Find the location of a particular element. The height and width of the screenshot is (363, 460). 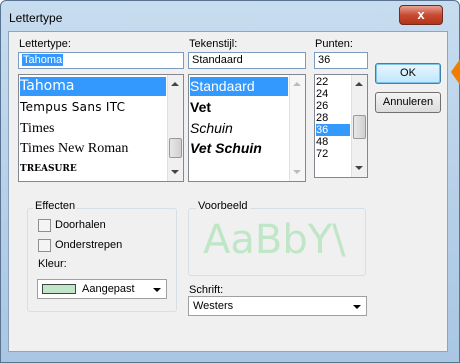

font-label: Lettertype: is located at coordinates (45, 44).